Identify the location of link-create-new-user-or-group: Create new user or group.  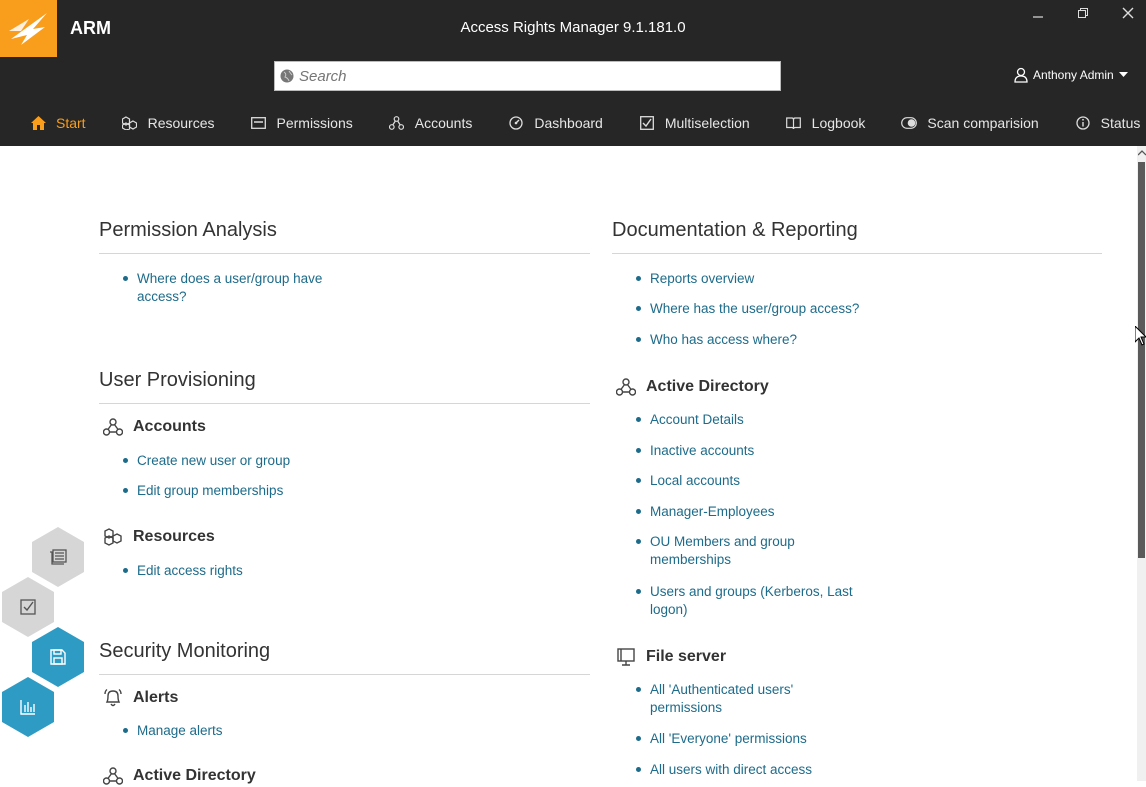
(206, 461).